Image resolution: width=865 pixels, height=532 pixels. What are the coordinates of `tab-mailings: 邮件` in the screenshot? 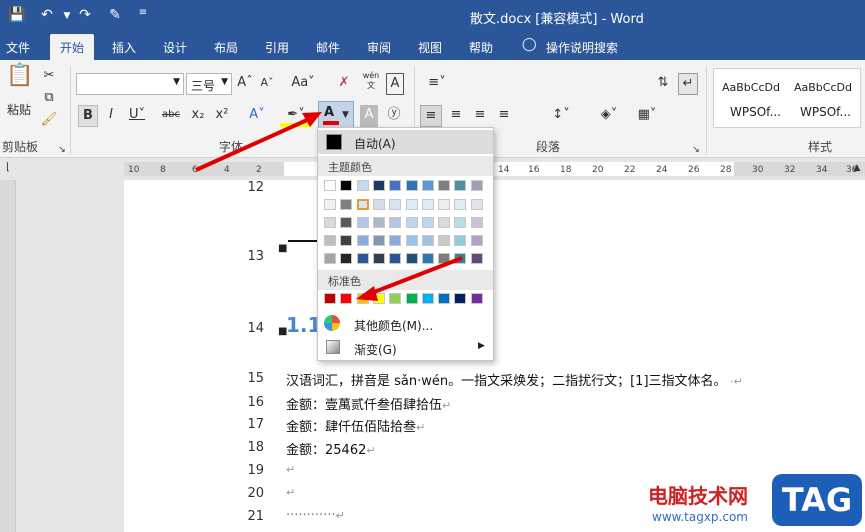 It's located at (328, 47).